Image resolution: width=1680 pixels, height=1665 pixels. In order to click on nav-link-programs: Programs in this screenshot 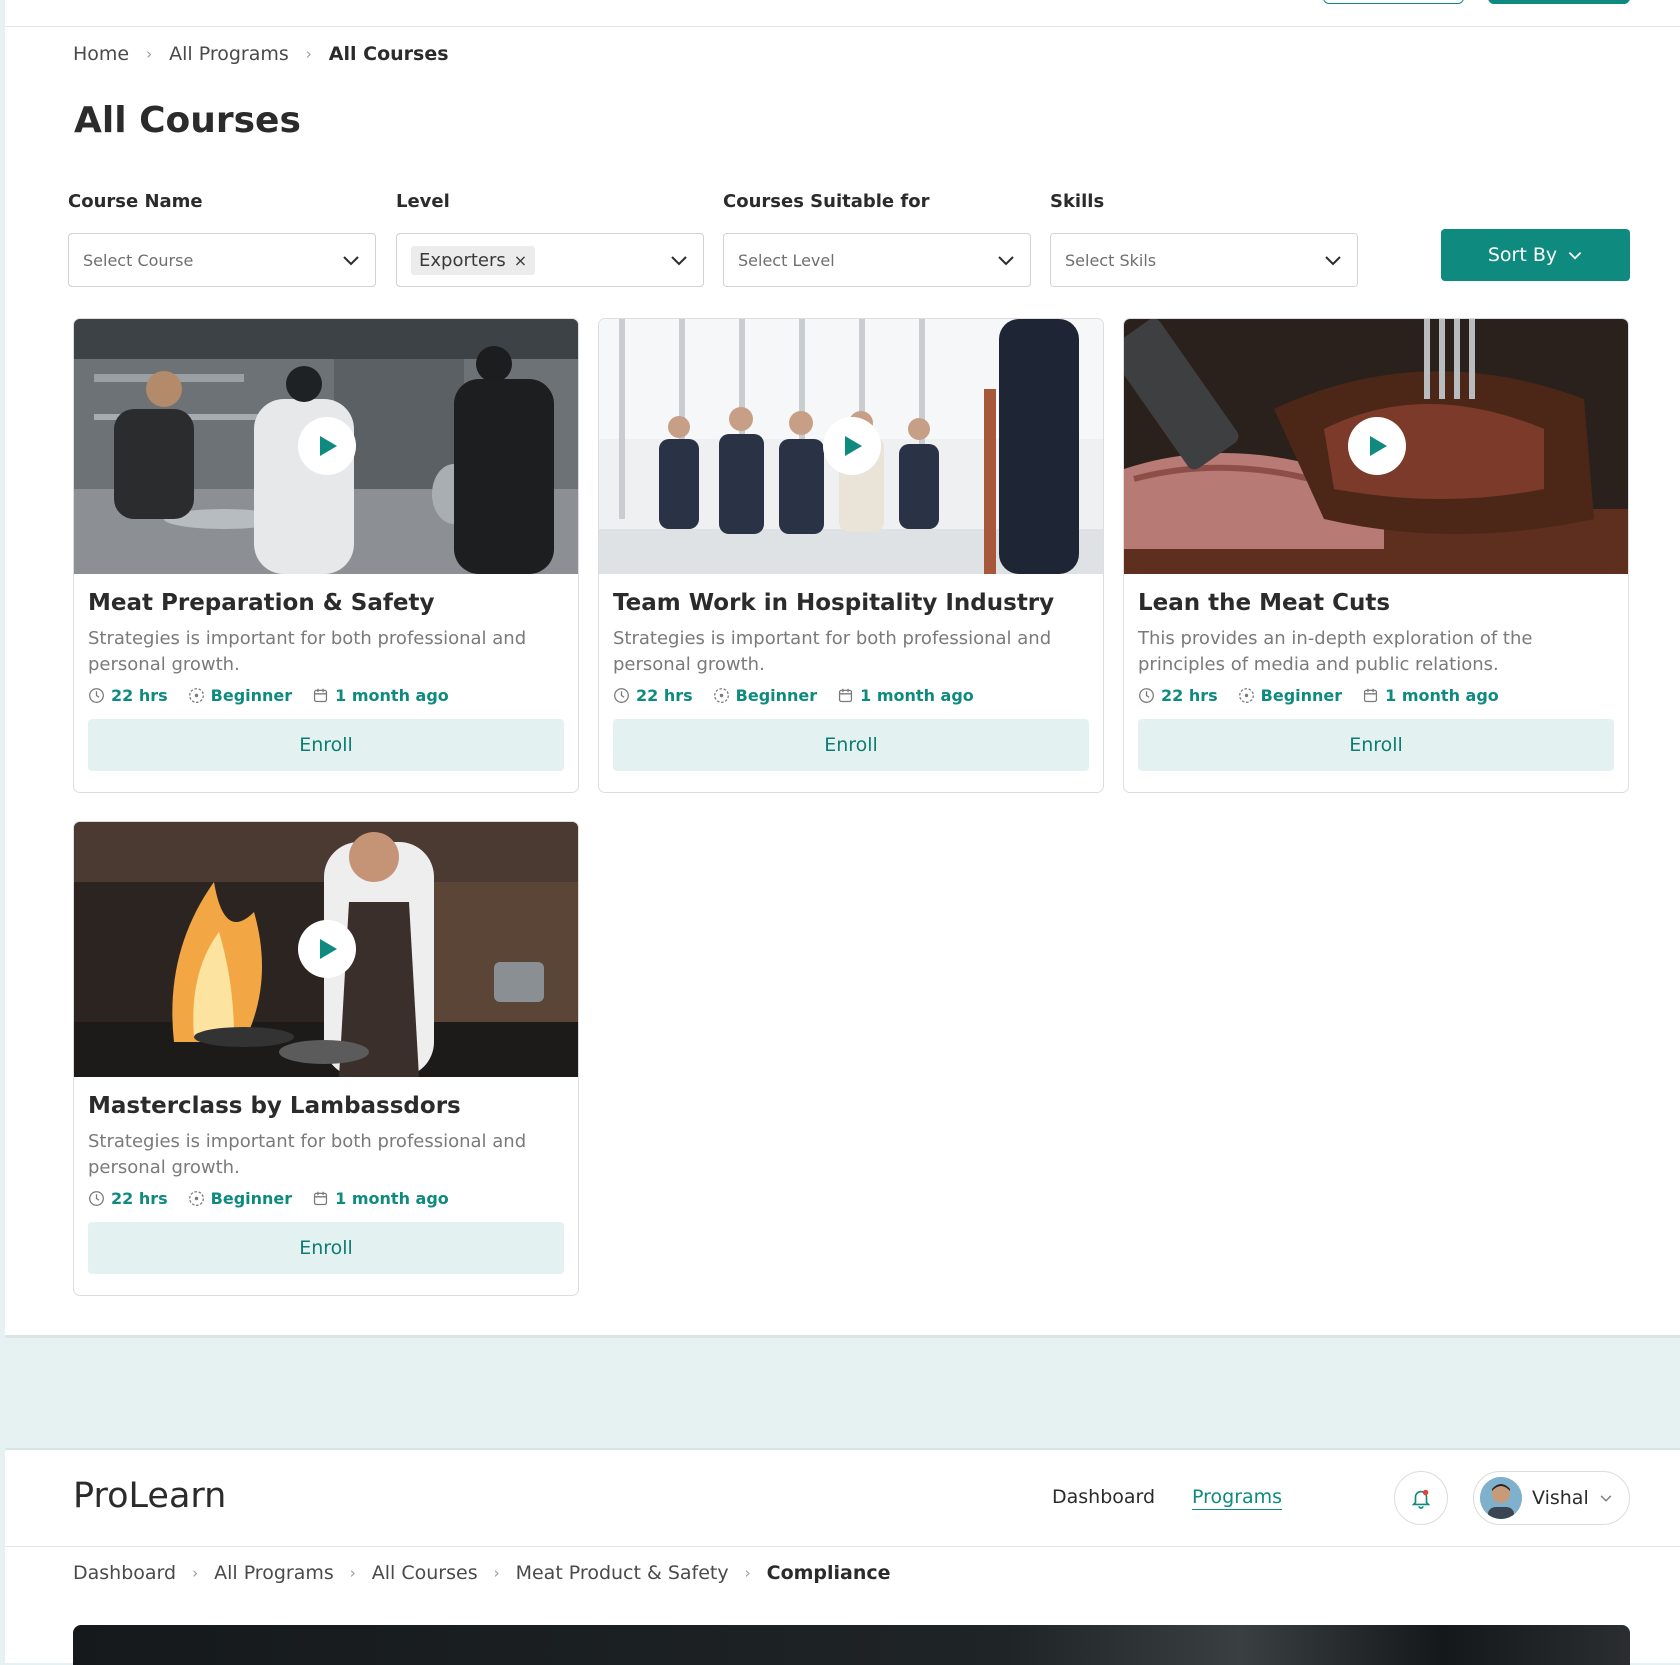, I will do `click(1237, 1497)`.